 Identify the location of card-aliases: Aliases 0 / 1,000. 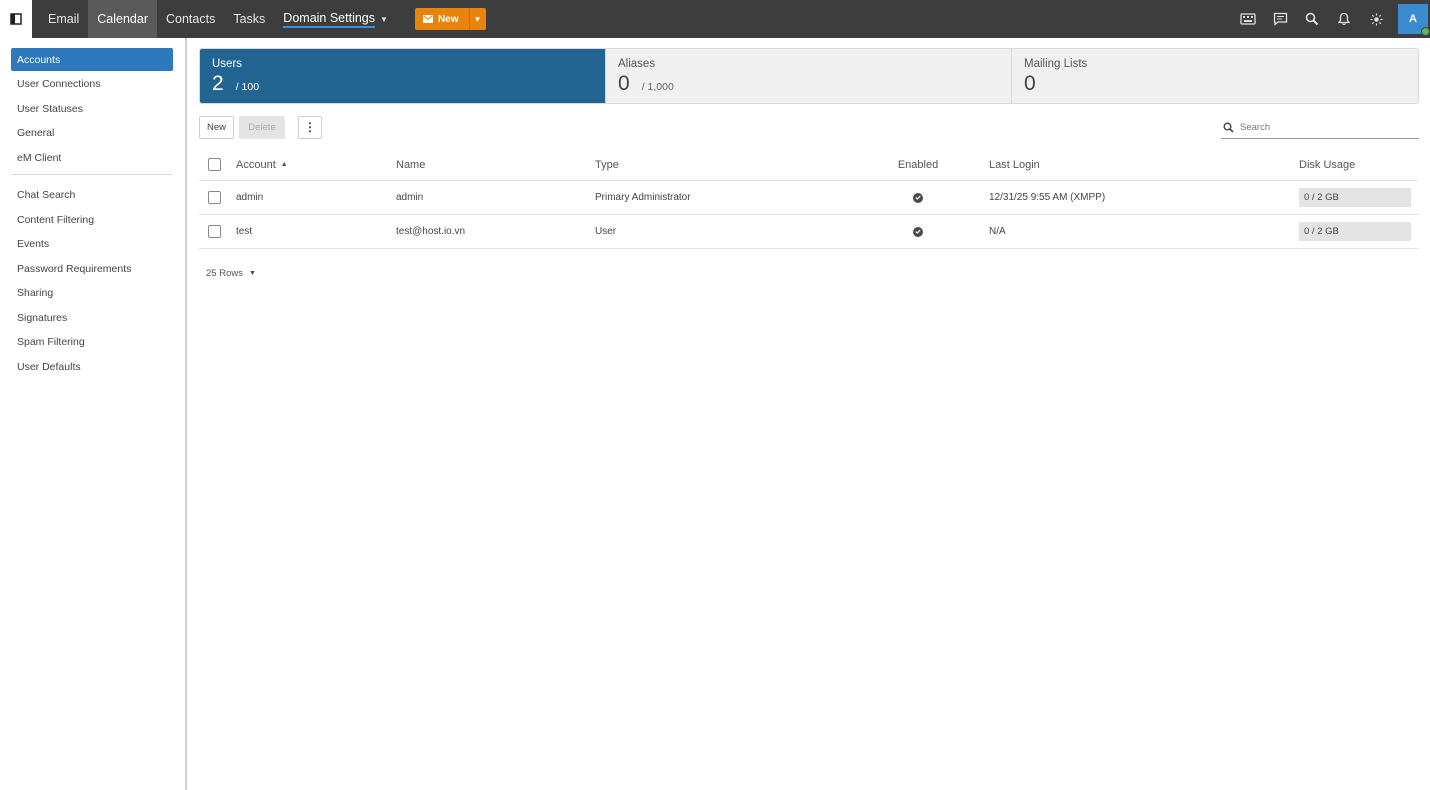
(809, 76).